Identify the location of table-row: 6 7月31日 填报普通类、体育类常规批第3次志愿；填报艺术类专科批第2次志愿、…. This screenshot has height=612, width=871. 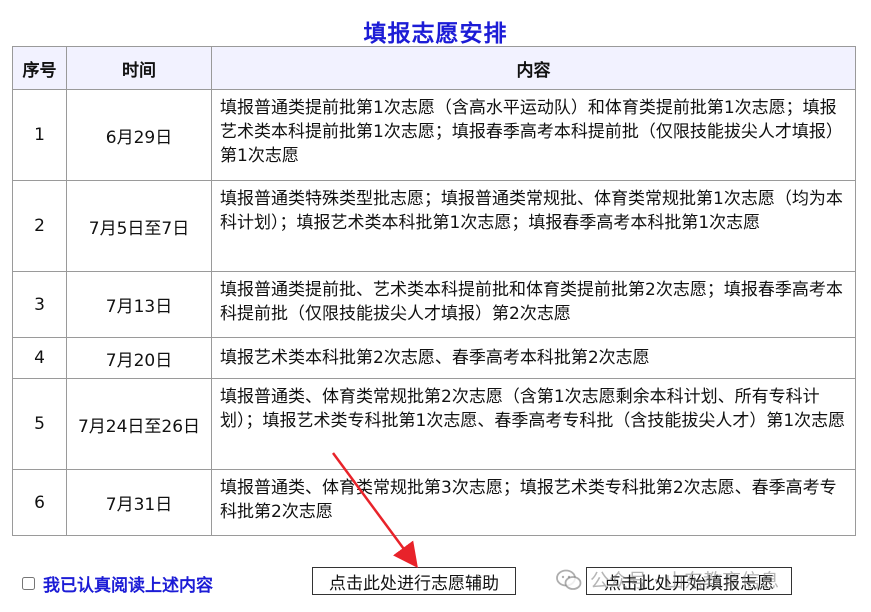
(434, 502).